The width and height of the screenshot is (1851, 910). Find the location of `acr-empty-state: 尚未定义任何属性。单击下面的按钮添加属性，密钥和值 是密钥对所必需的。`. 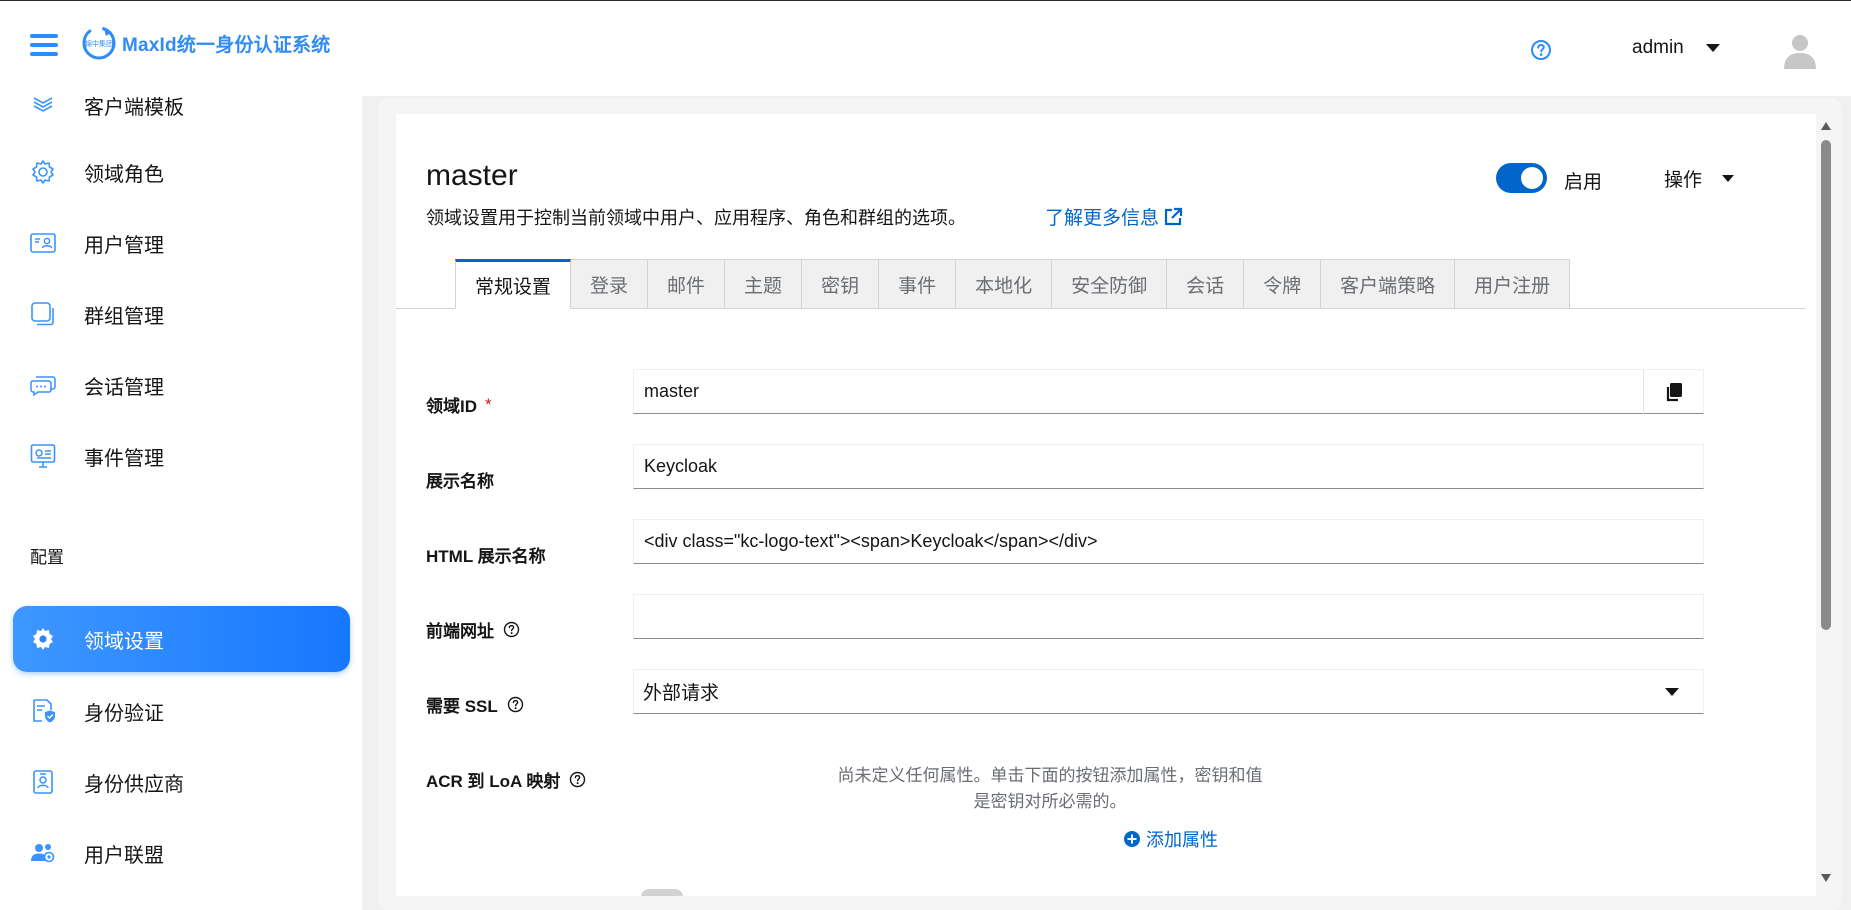

acr-empty-state: 尚未定义任何属性。单击下面的按钮添加属性，密钥和值 是密钥对所必需的。 is located at coordinates (1050, 789).